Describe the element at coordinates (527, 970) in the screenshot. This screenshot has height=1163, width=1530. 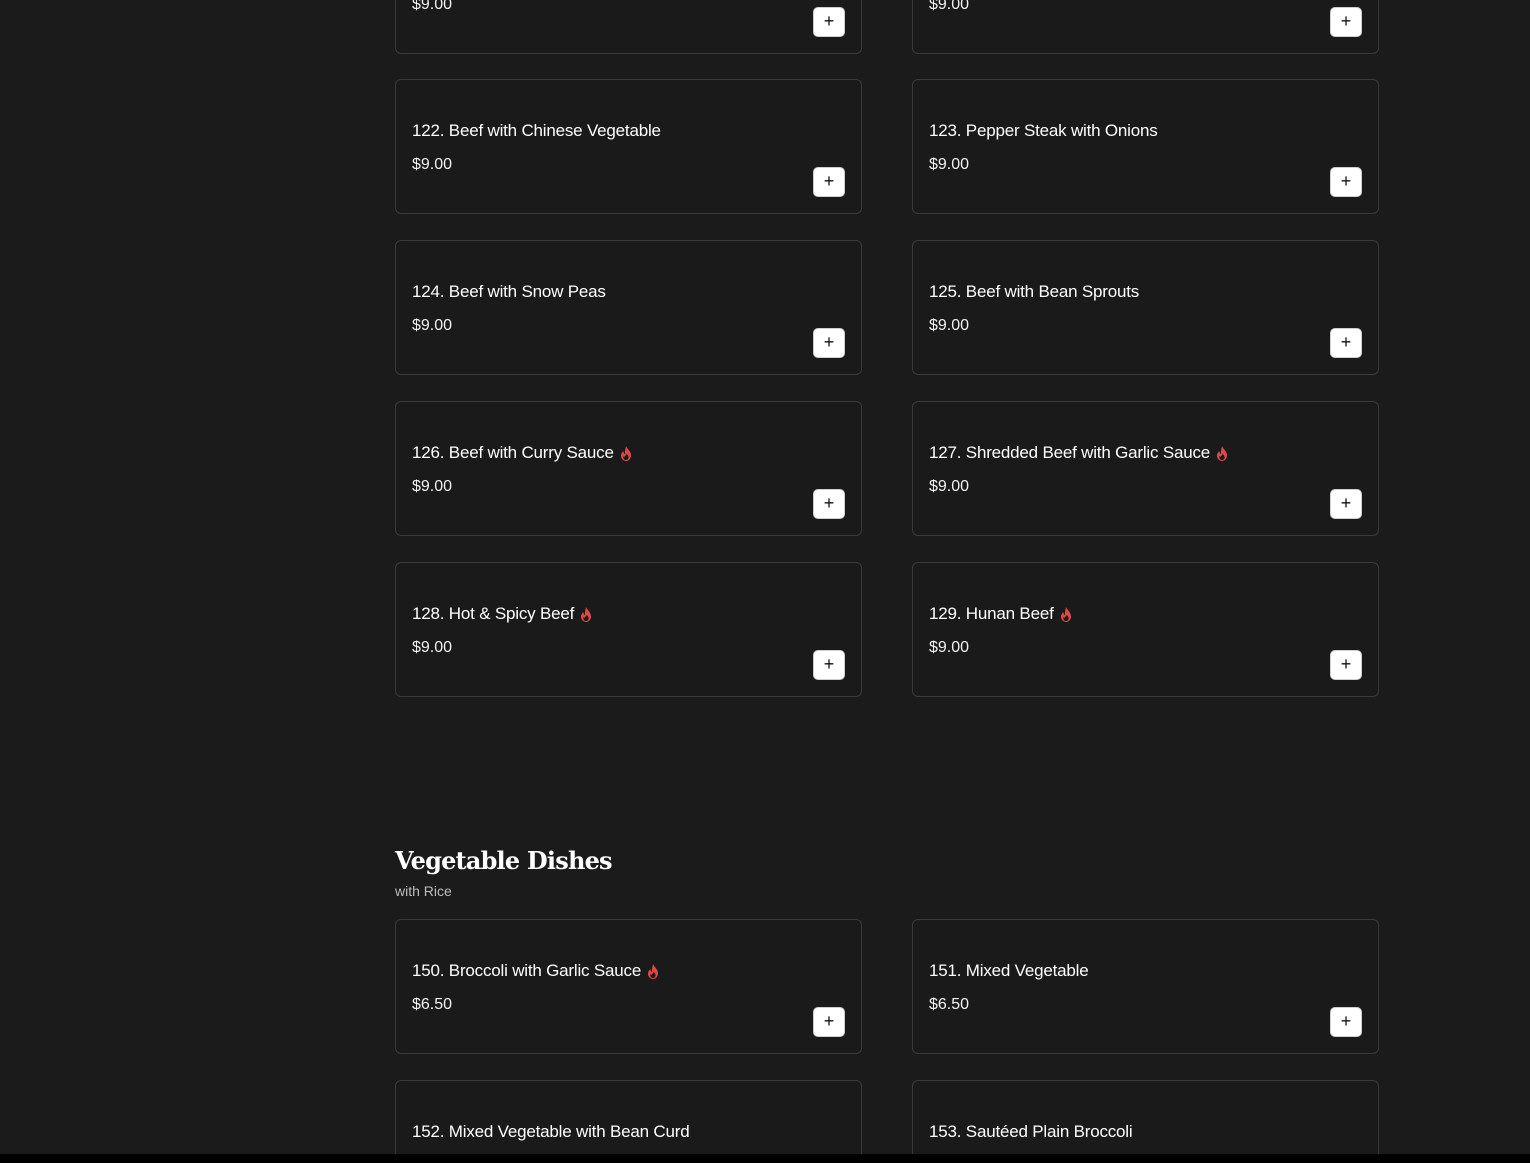
I see `item-name: 150. Broccoli with Garlic Sauce` at that location.